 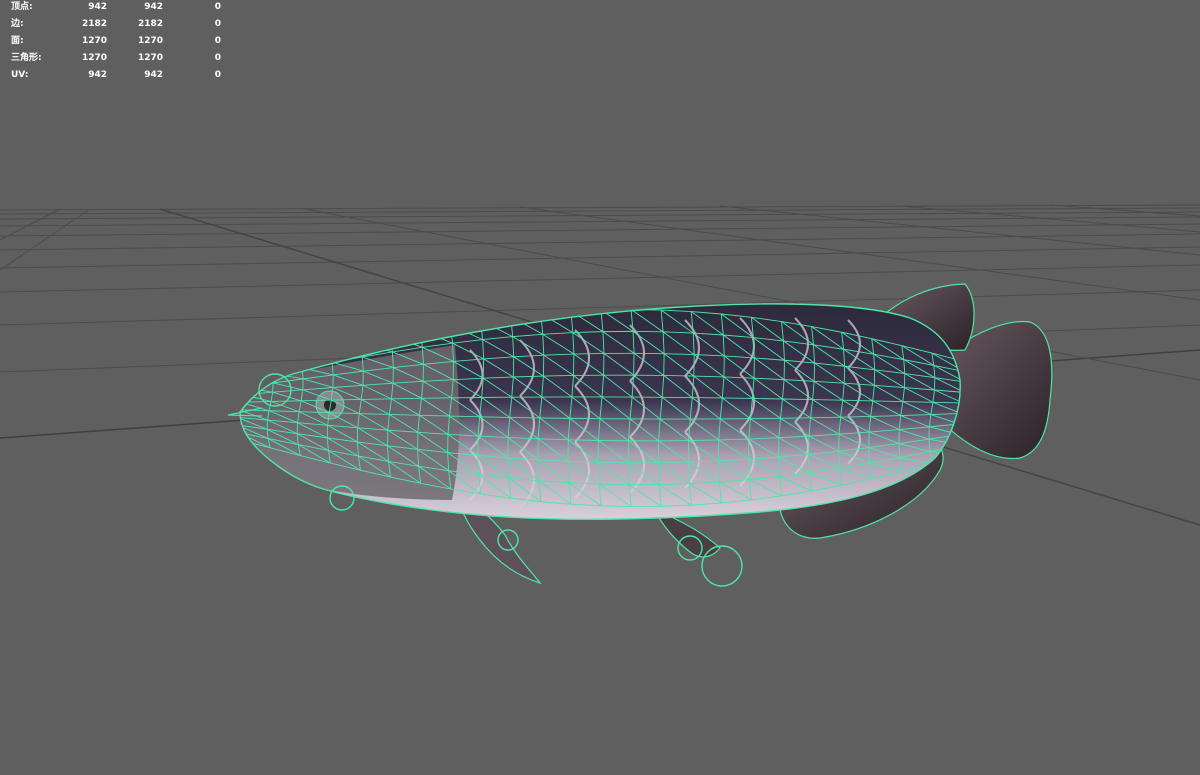 I want to click on hud-value-selected: 2182, so click(x=150, y=24).